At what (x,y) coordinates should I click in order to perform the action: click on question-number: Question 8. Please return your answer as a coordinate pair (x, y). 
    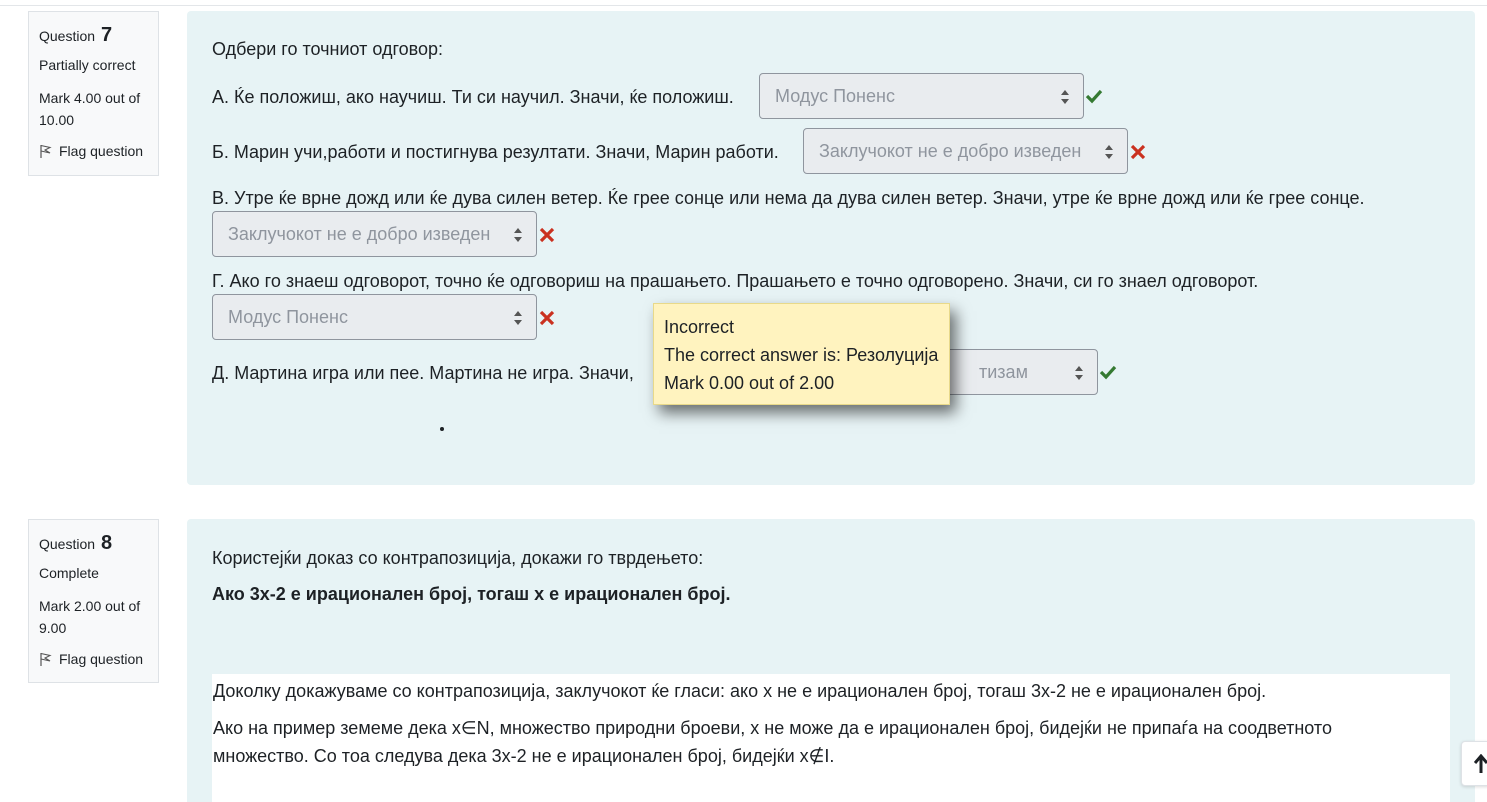
    Looking at the image, I should click on (93, 543).